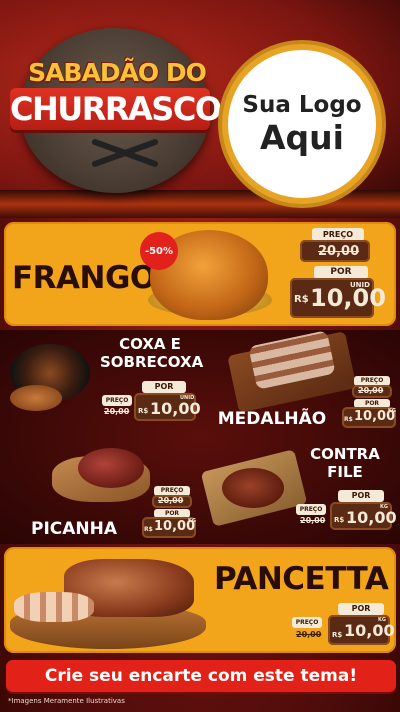 The image size is (400, 712). Describe the element at coordinates (345, 454) in the screenshot. I see `contra-file-name-line-1: CONTRA` at that location.